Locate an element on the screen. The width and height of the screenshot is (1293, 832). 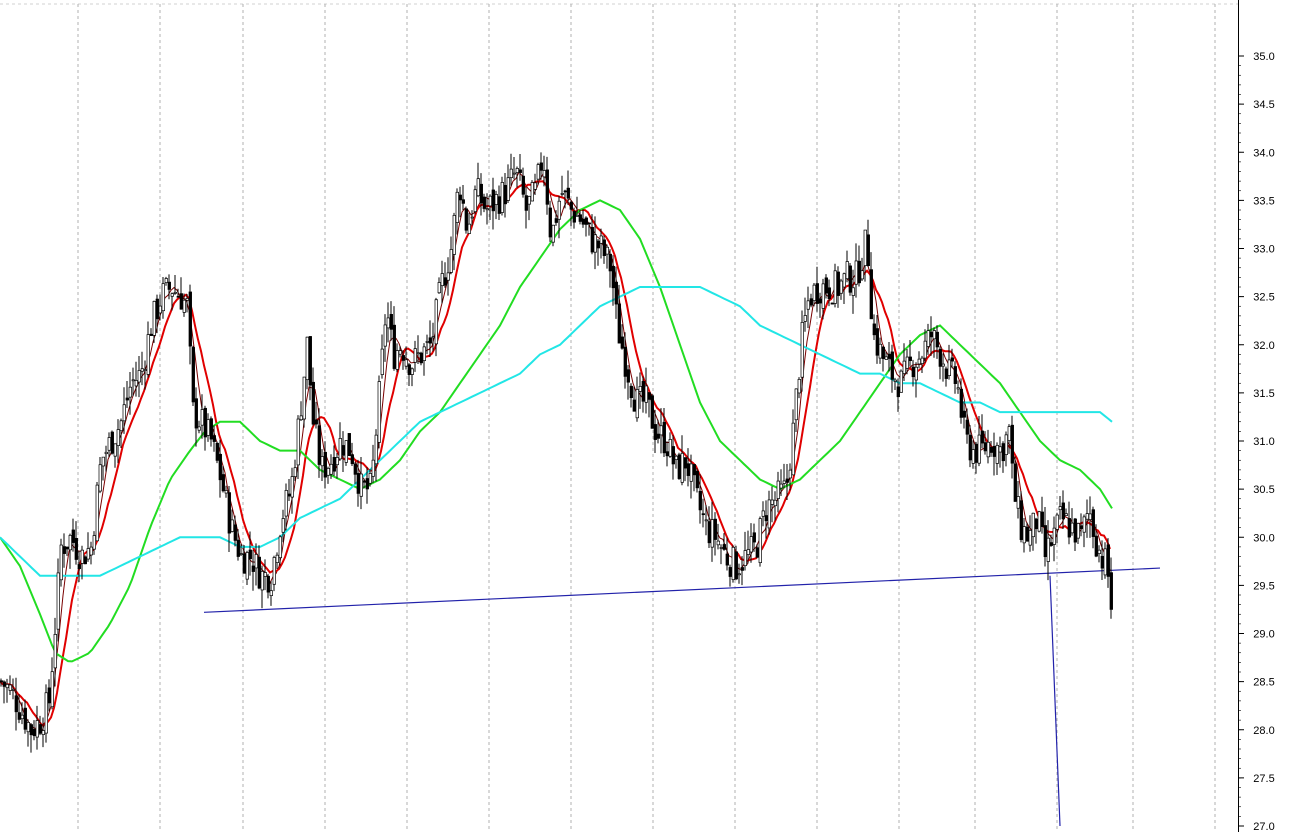
y-tick-label: 33.5 is located at coordinates (1263, 201).